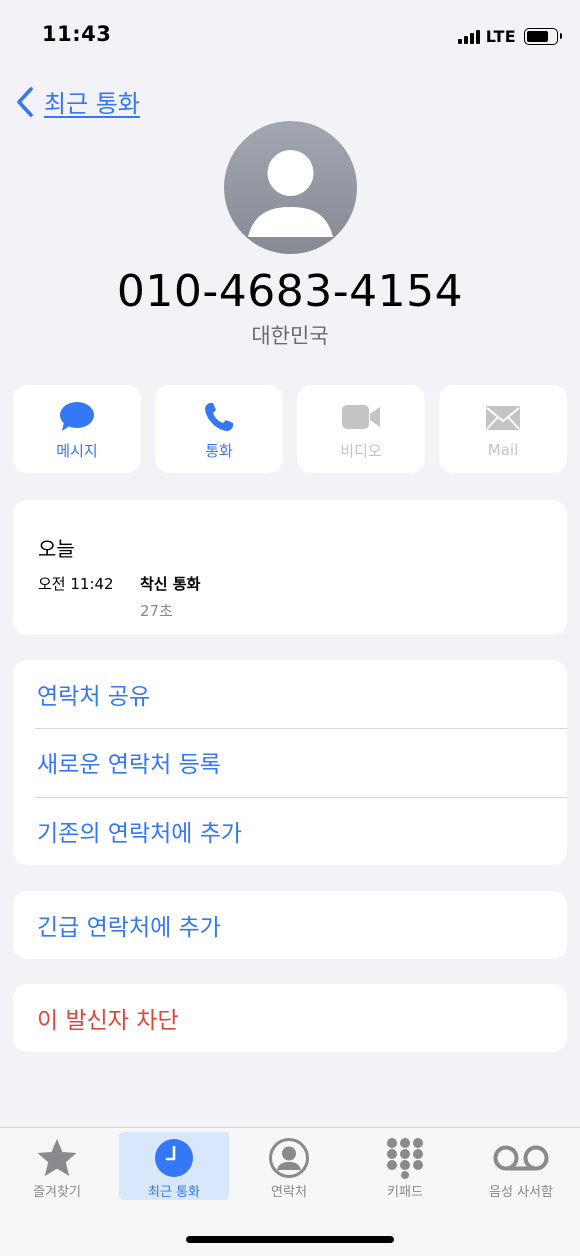  I want to click on status-time: 11:43, so click(77, 34).